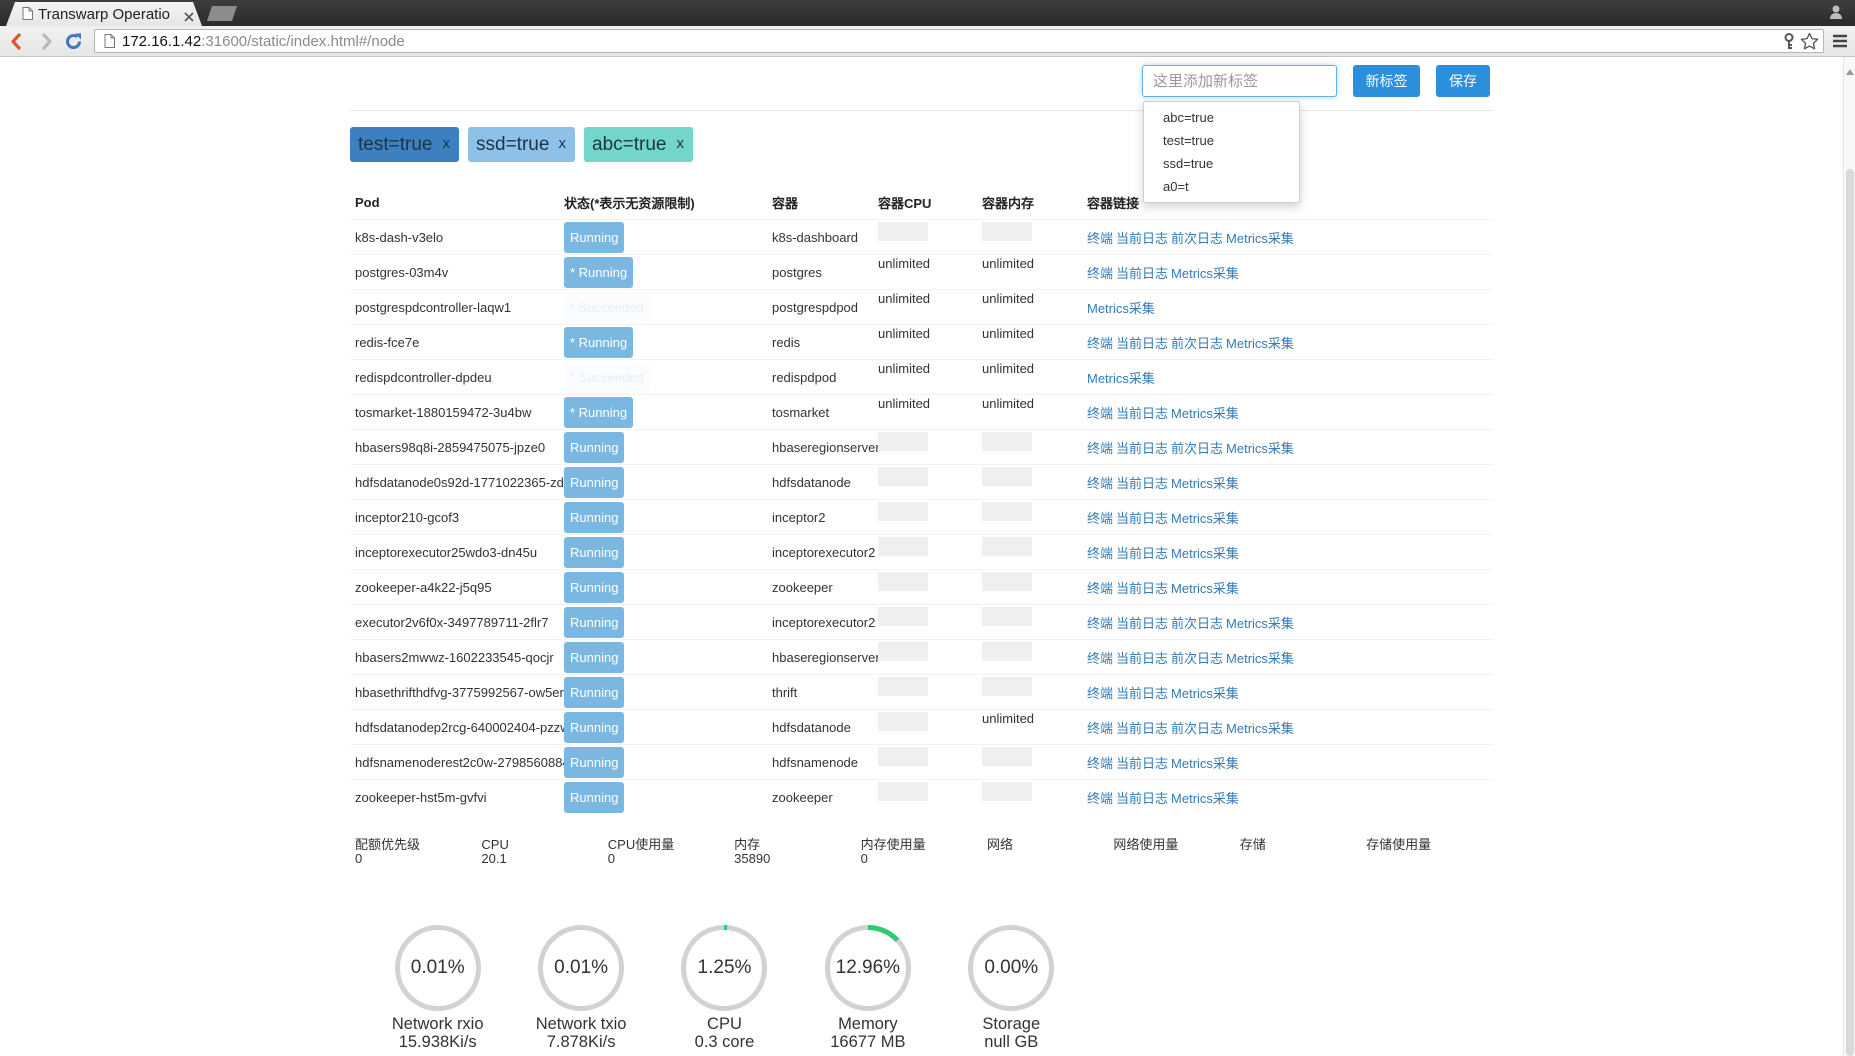 Image resolution: width=1855 pixels, height=1056 pixels. I want to click on new-tag-input, so click(1239, 81).